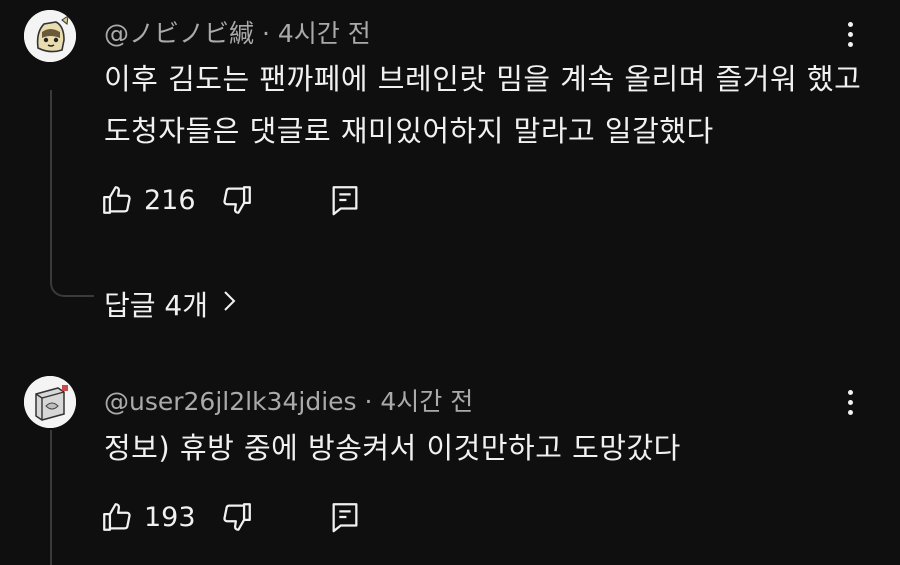  Describe the element at coordinates (409, 131) in the screenshot. I see `comment-text-line: 도청자들은 댓글로 재미있어하지 말라고 일갈했다` at that location.